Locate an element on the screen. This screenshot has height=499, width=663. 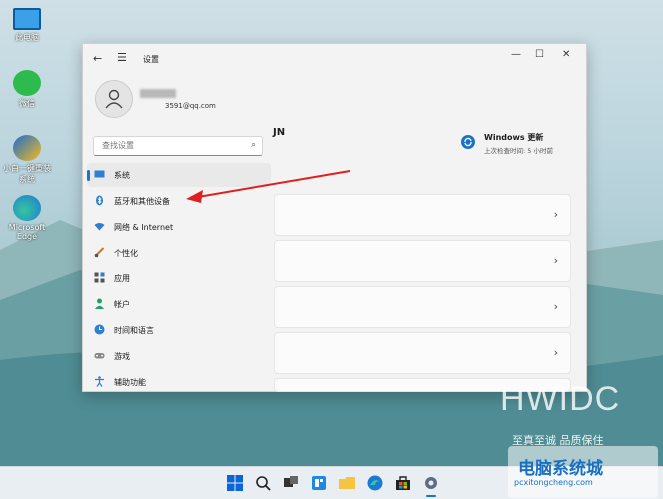
active-app-indicator is located at coordinates (431, 496).